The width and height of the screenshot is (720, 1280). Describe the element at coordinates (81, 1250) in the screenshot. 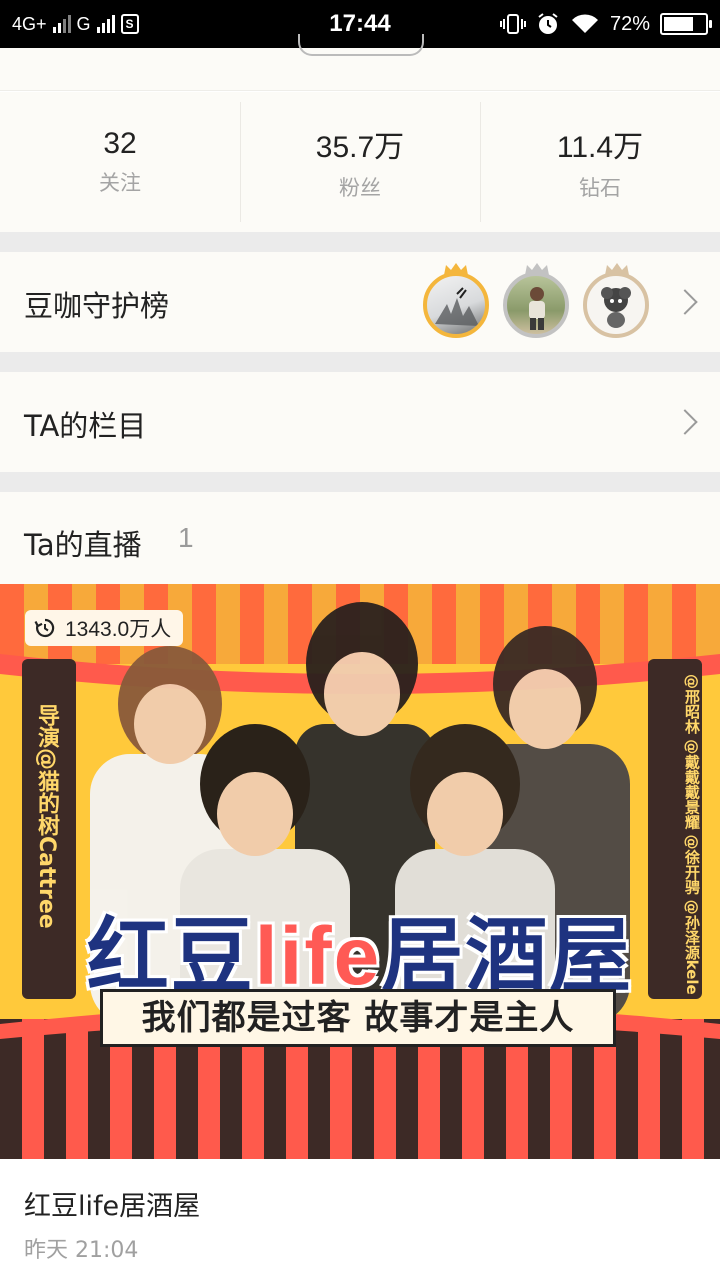

I see `live-item-time: 昨天 21:04` at that location.